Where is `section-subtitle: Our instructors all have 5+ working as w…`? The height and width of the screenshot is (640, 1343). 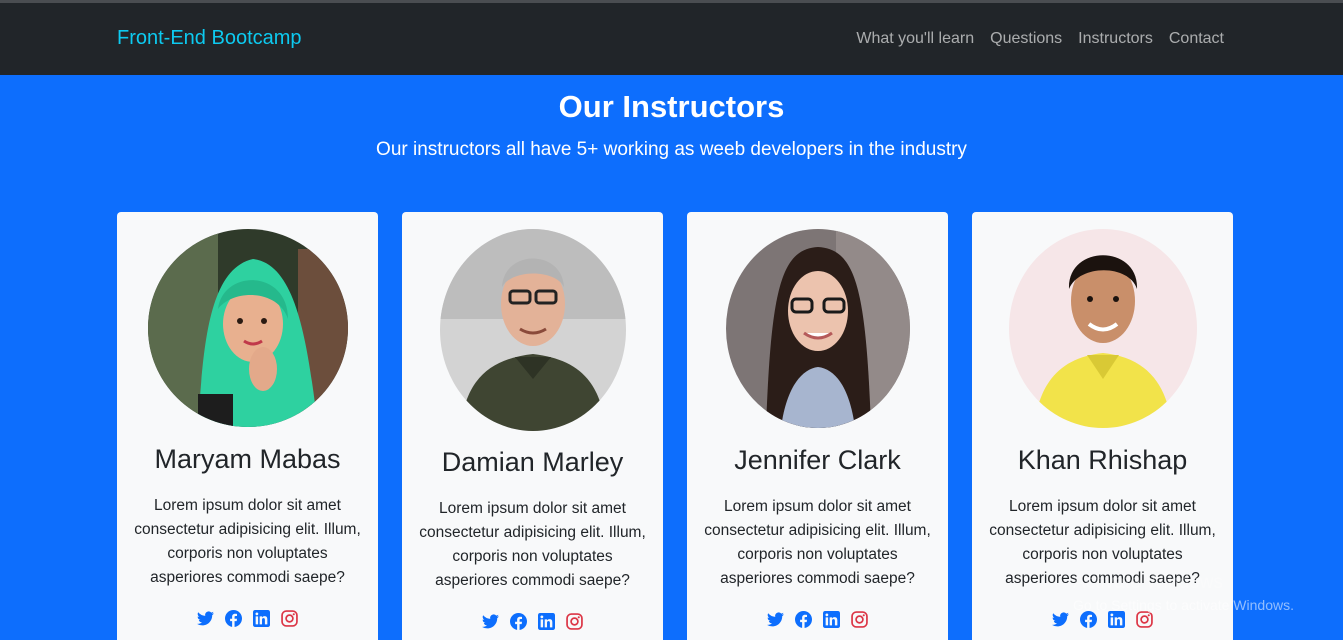
section-subtitle: Our instructors all have 5+ working as w… is located at coordinates (671, 149).